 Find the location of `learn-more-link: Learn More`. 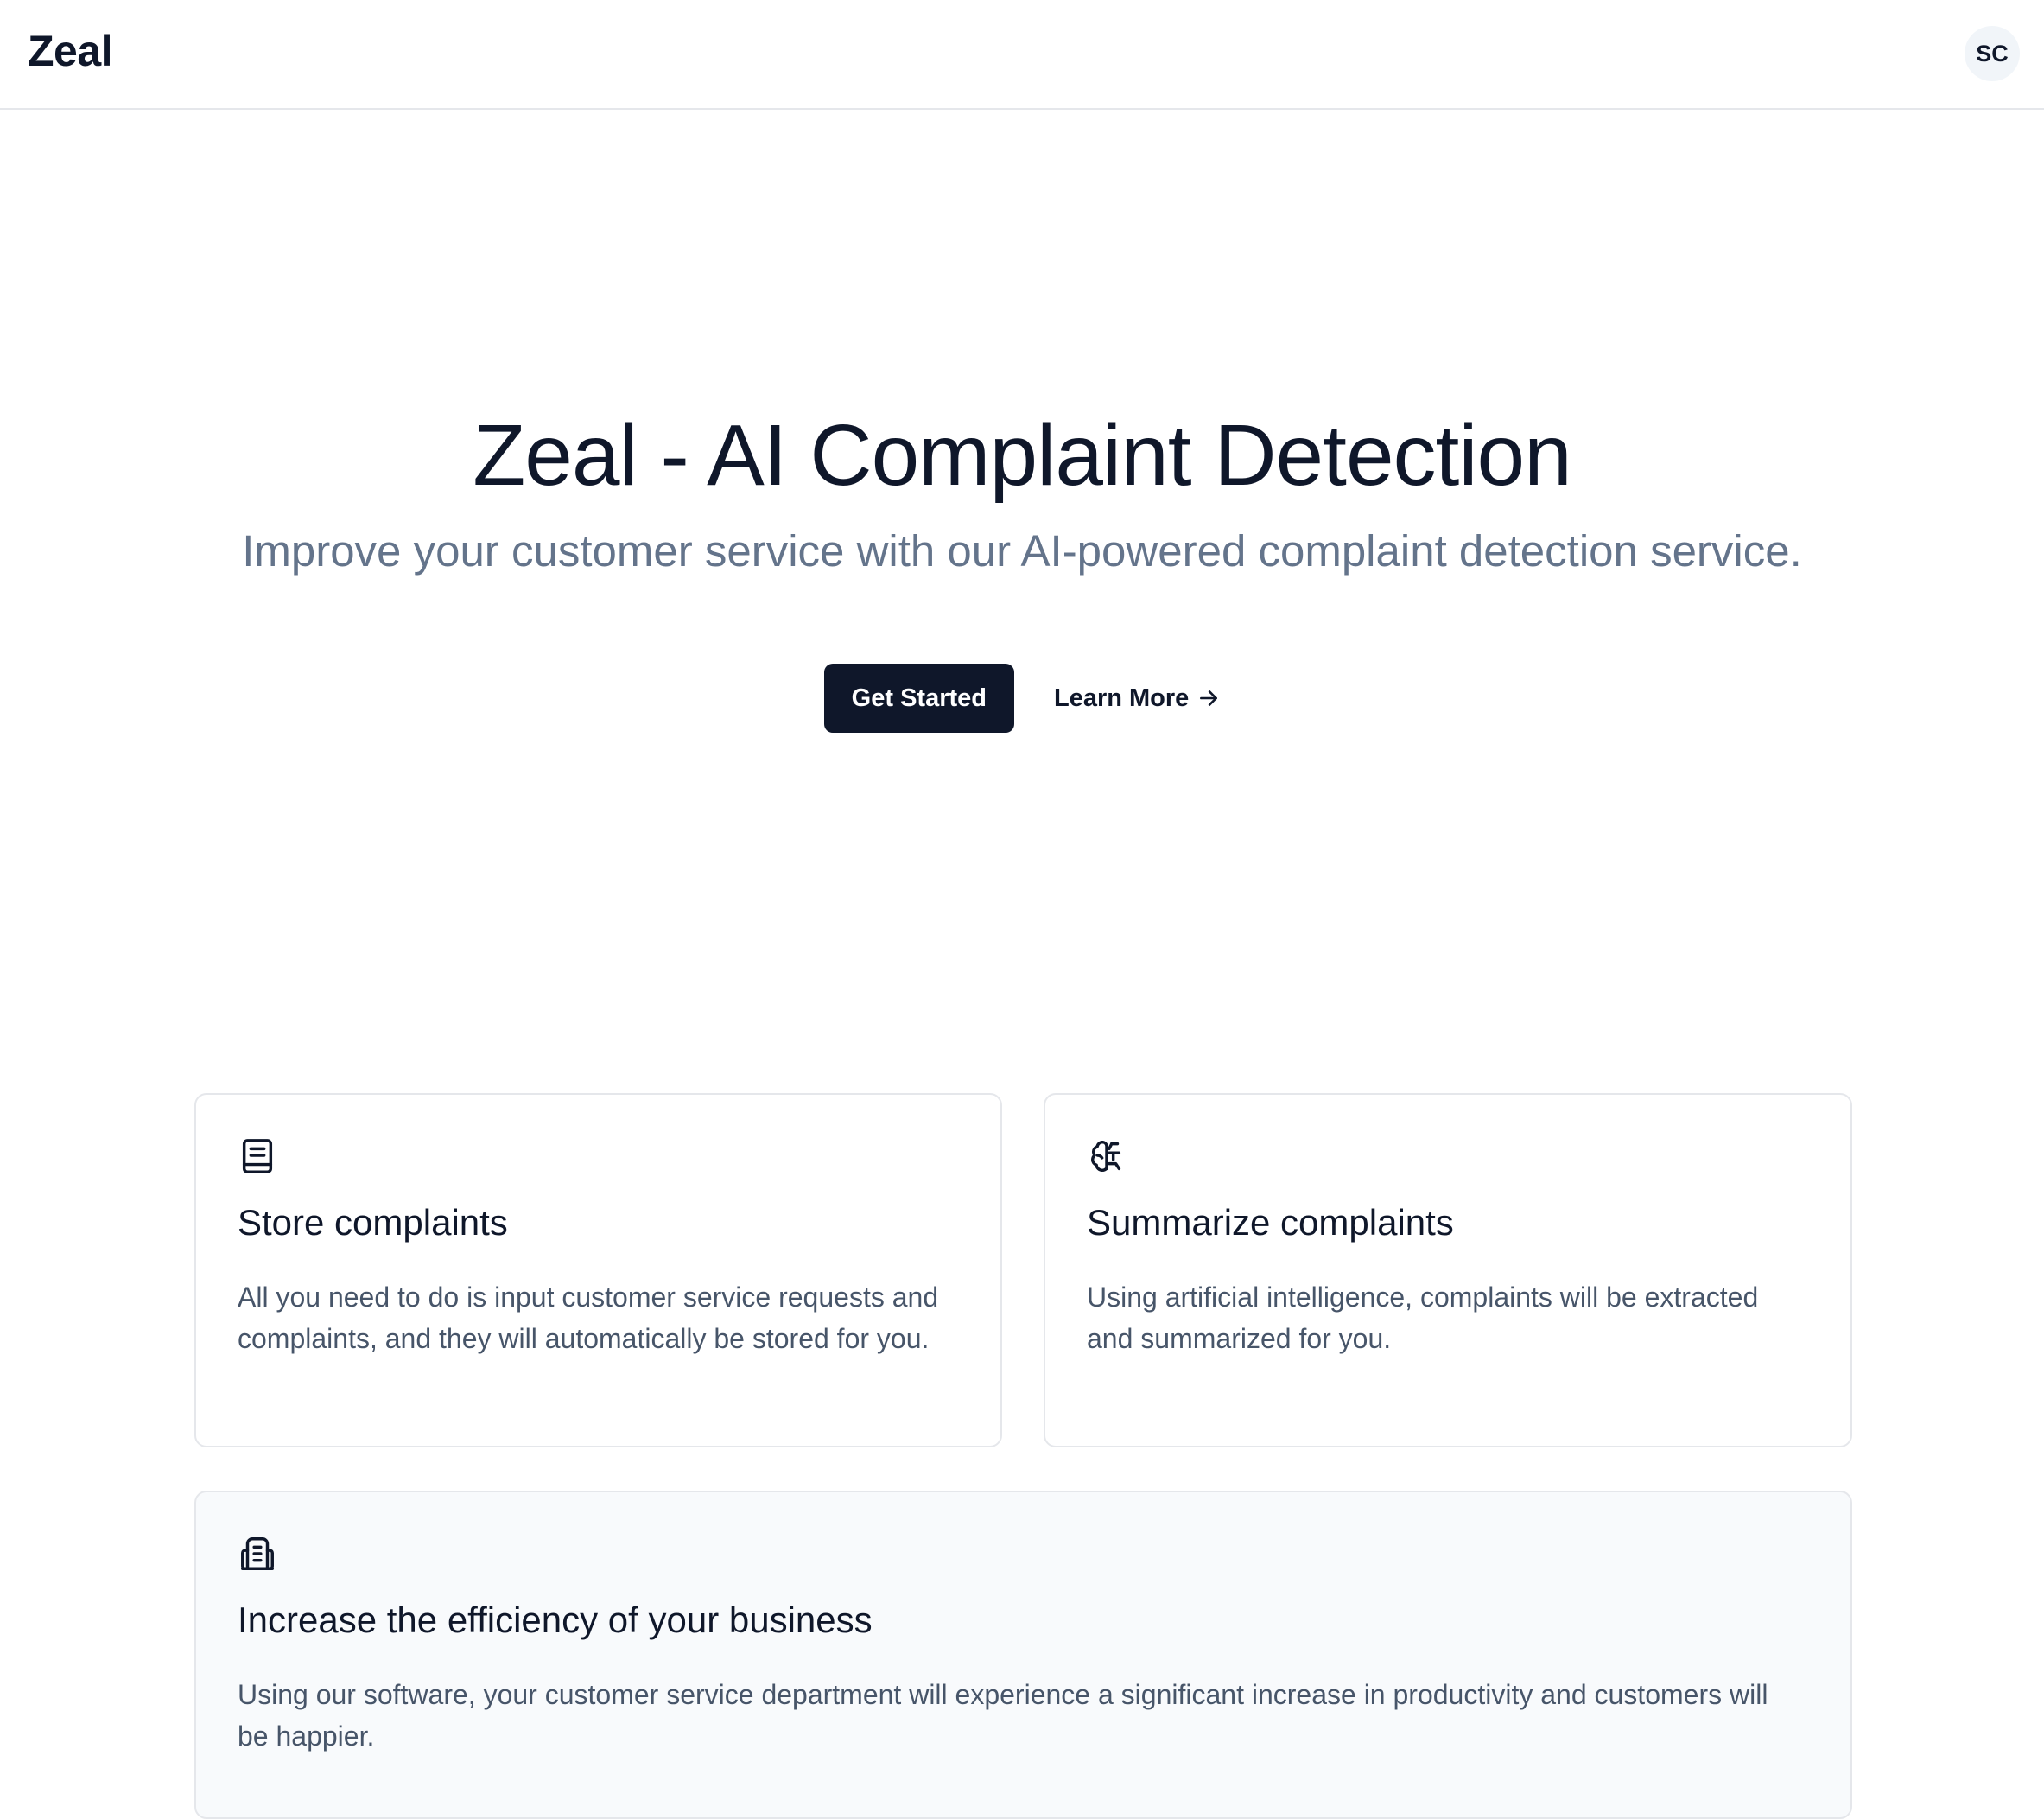

learn-more-link: Learn More is located at coordinates (1137, 698).